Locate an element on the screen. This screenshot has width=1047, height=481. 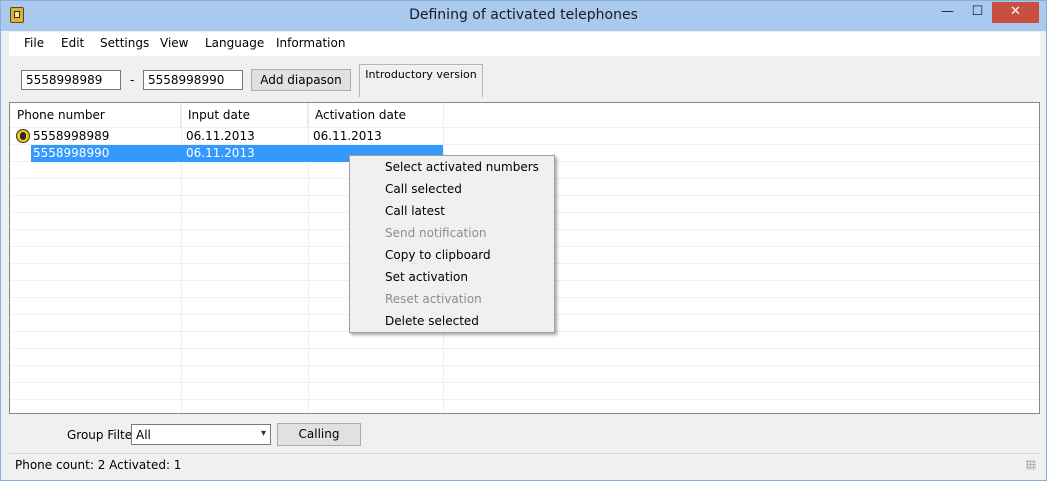
menu-file: File is located at coordinates (34, 43).